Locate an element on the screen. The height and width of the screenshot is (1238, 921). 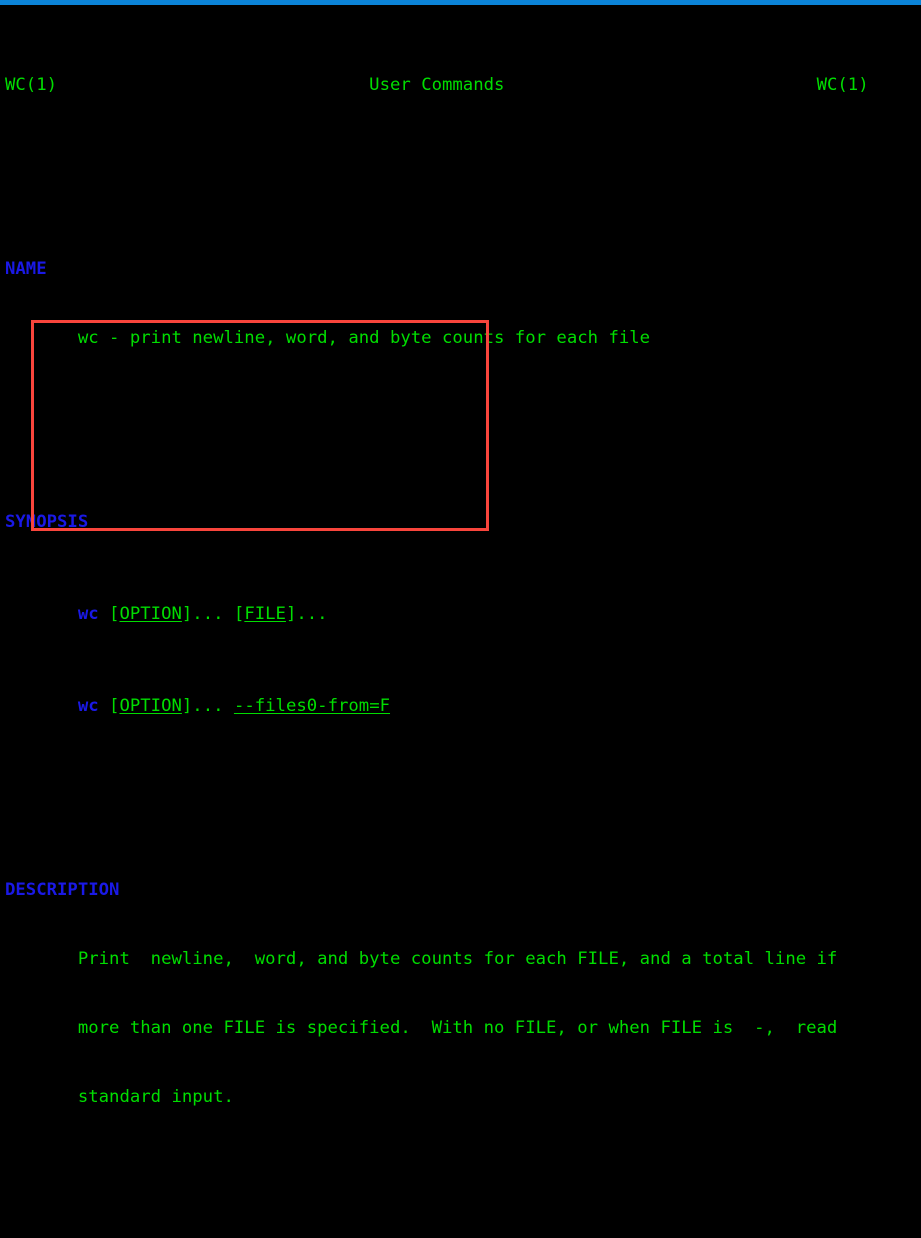
section-title-description: DESCRIPTION is located at coordinates (62, 890).